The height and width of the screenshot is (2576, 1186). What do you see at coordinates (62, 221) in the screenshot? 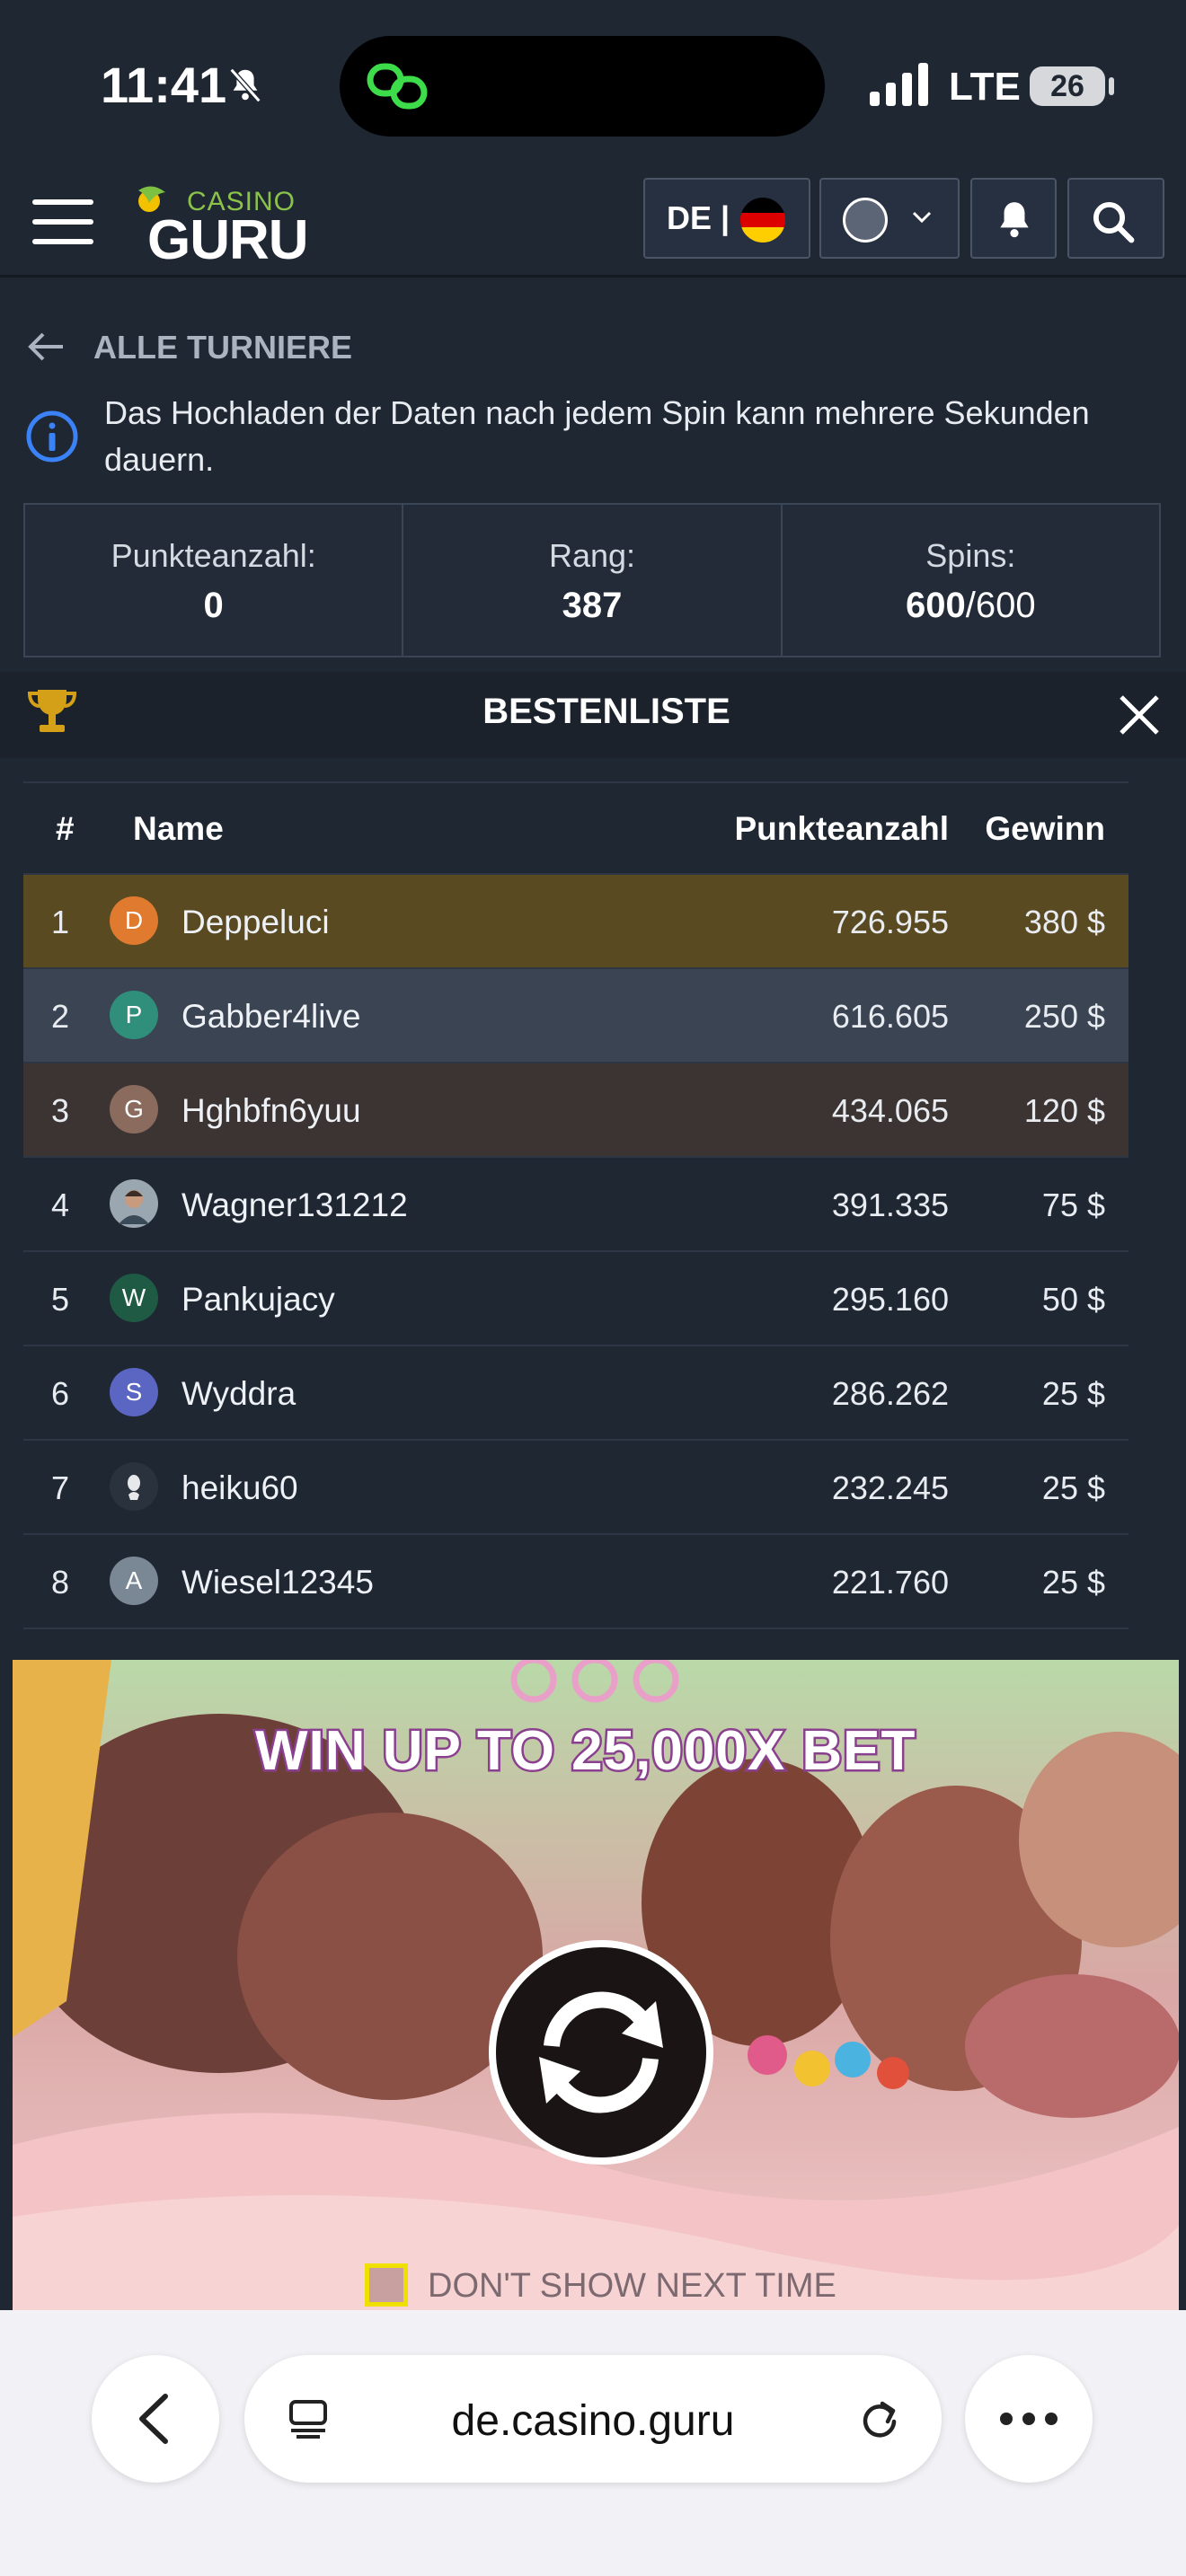
I see `menu-icon` at bounding box center [62, 221].